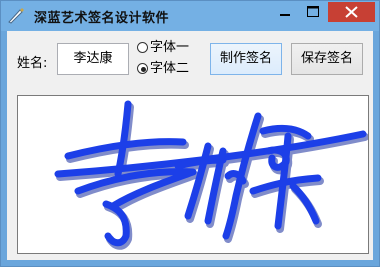  What do you see at coordinates (285, 12) in the screenshot?
I see `minimize-button` at bounding box center [285, 12].